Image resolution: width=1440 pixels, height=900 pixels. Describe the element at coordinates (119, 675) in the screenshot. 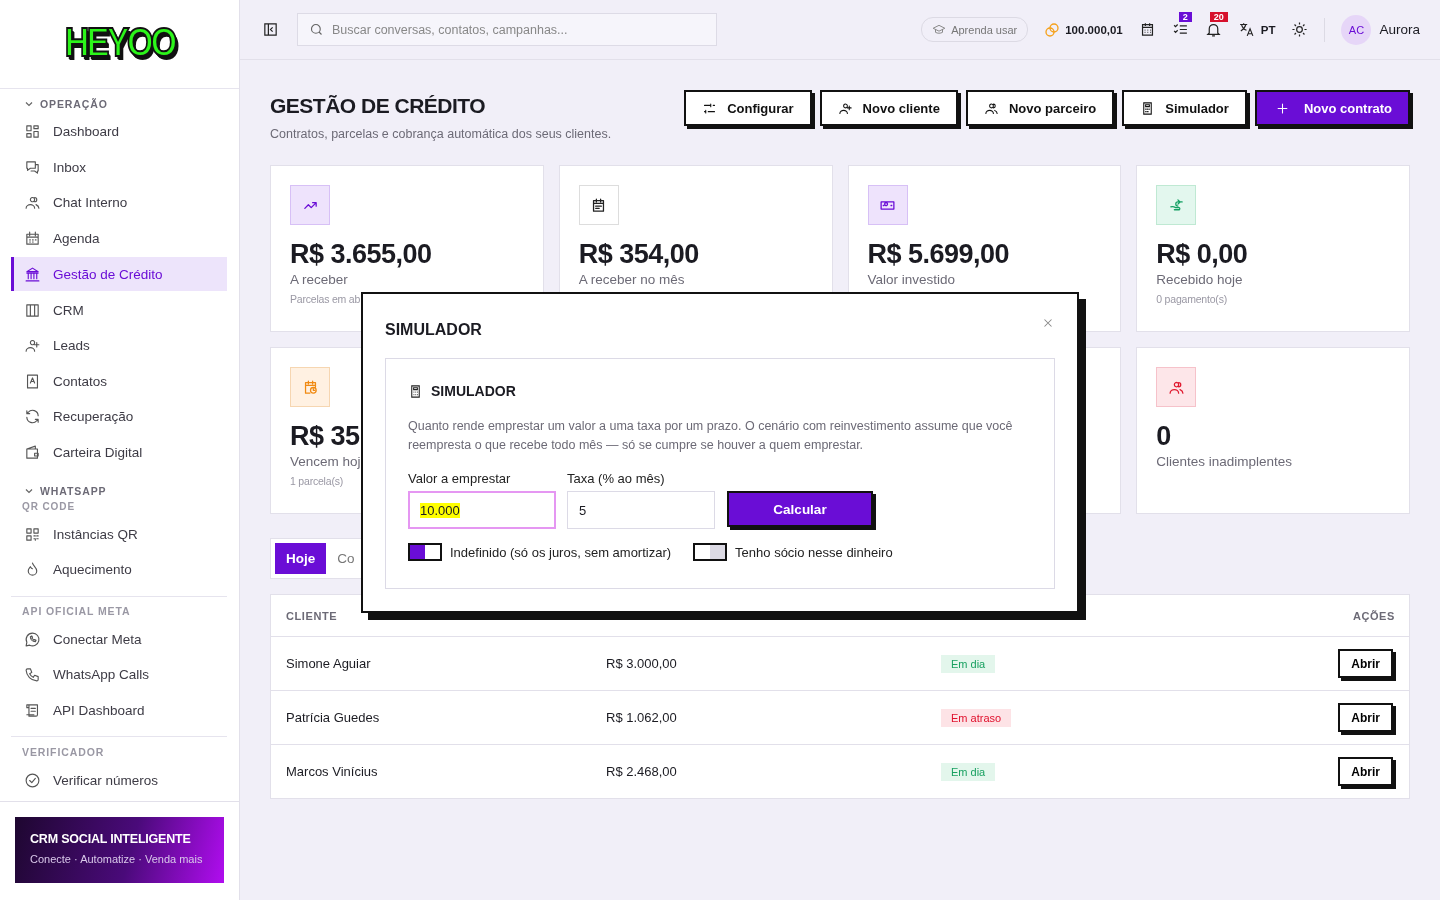

I see `sidebar-item: WhatsApp Calls` at that location.